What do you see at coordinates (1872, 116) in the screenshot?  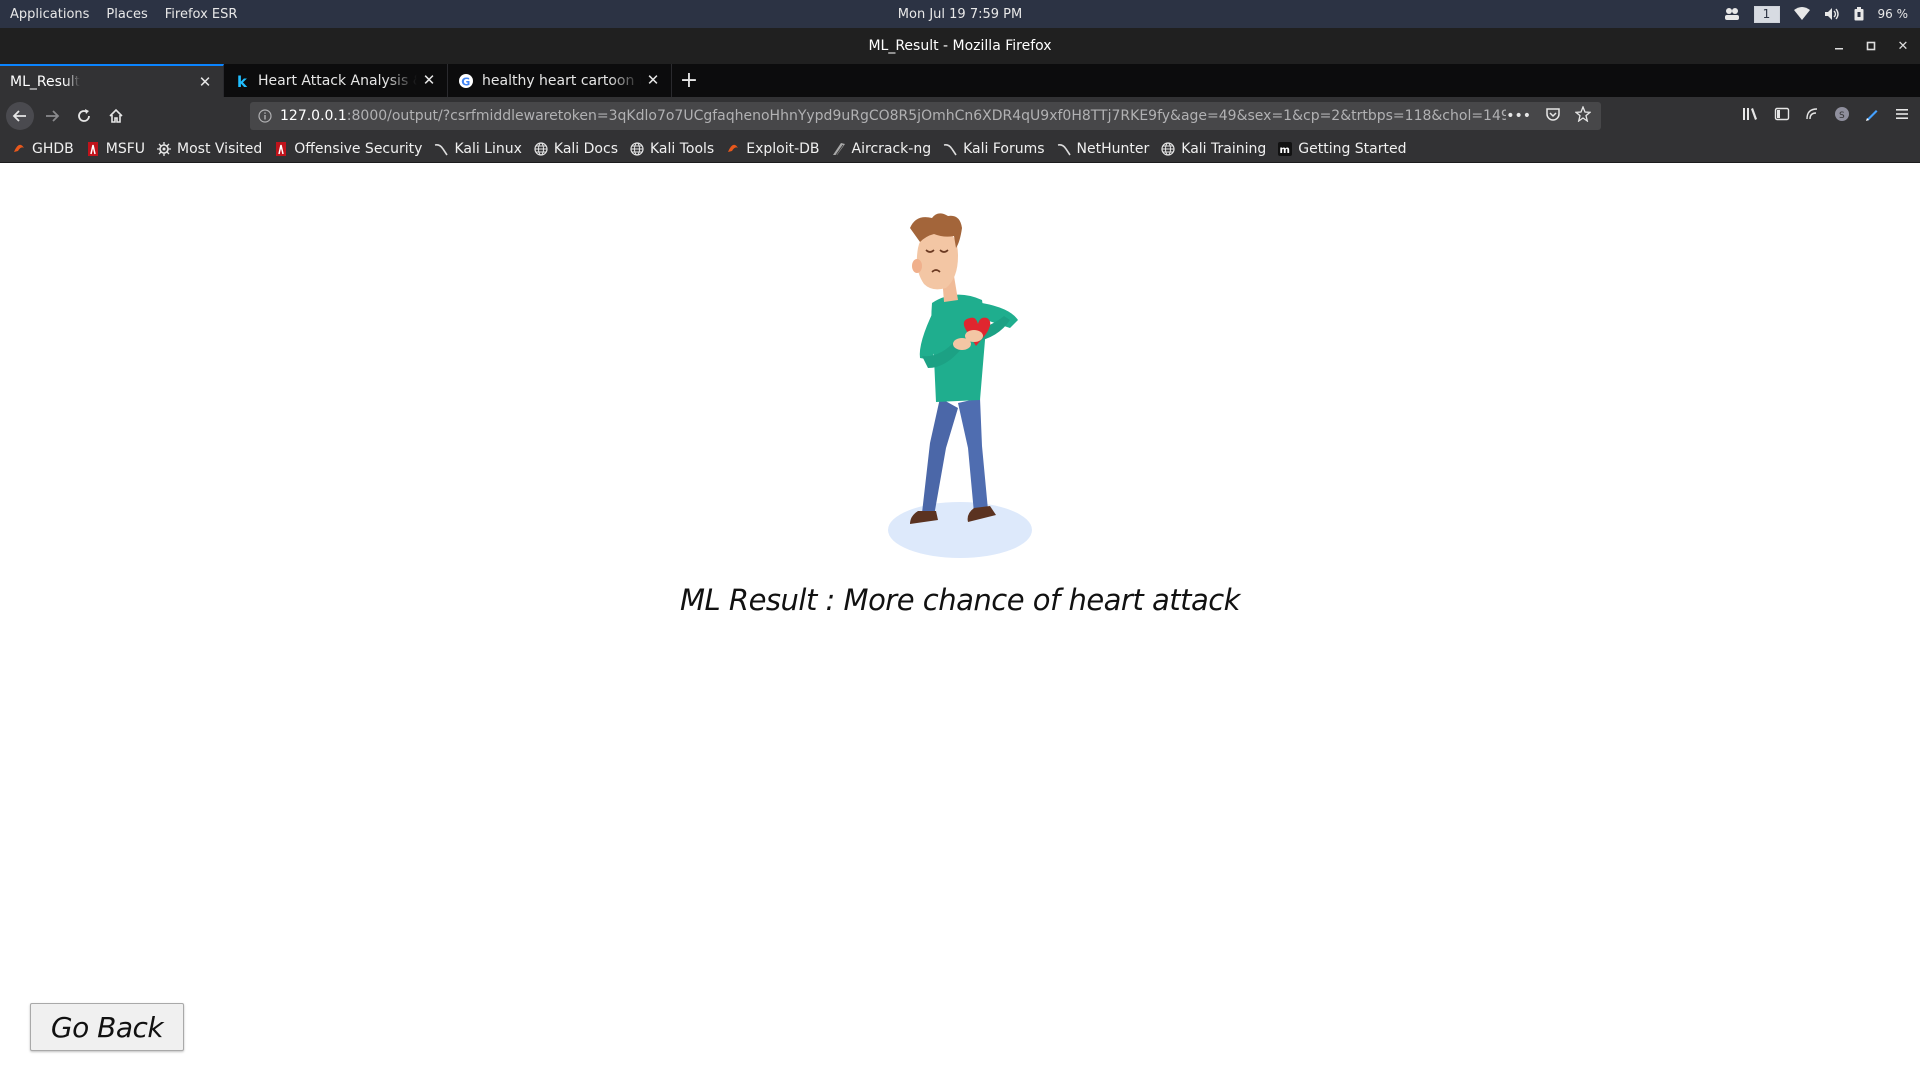 I see `pen-icon` at bounding box center [1872, 116].